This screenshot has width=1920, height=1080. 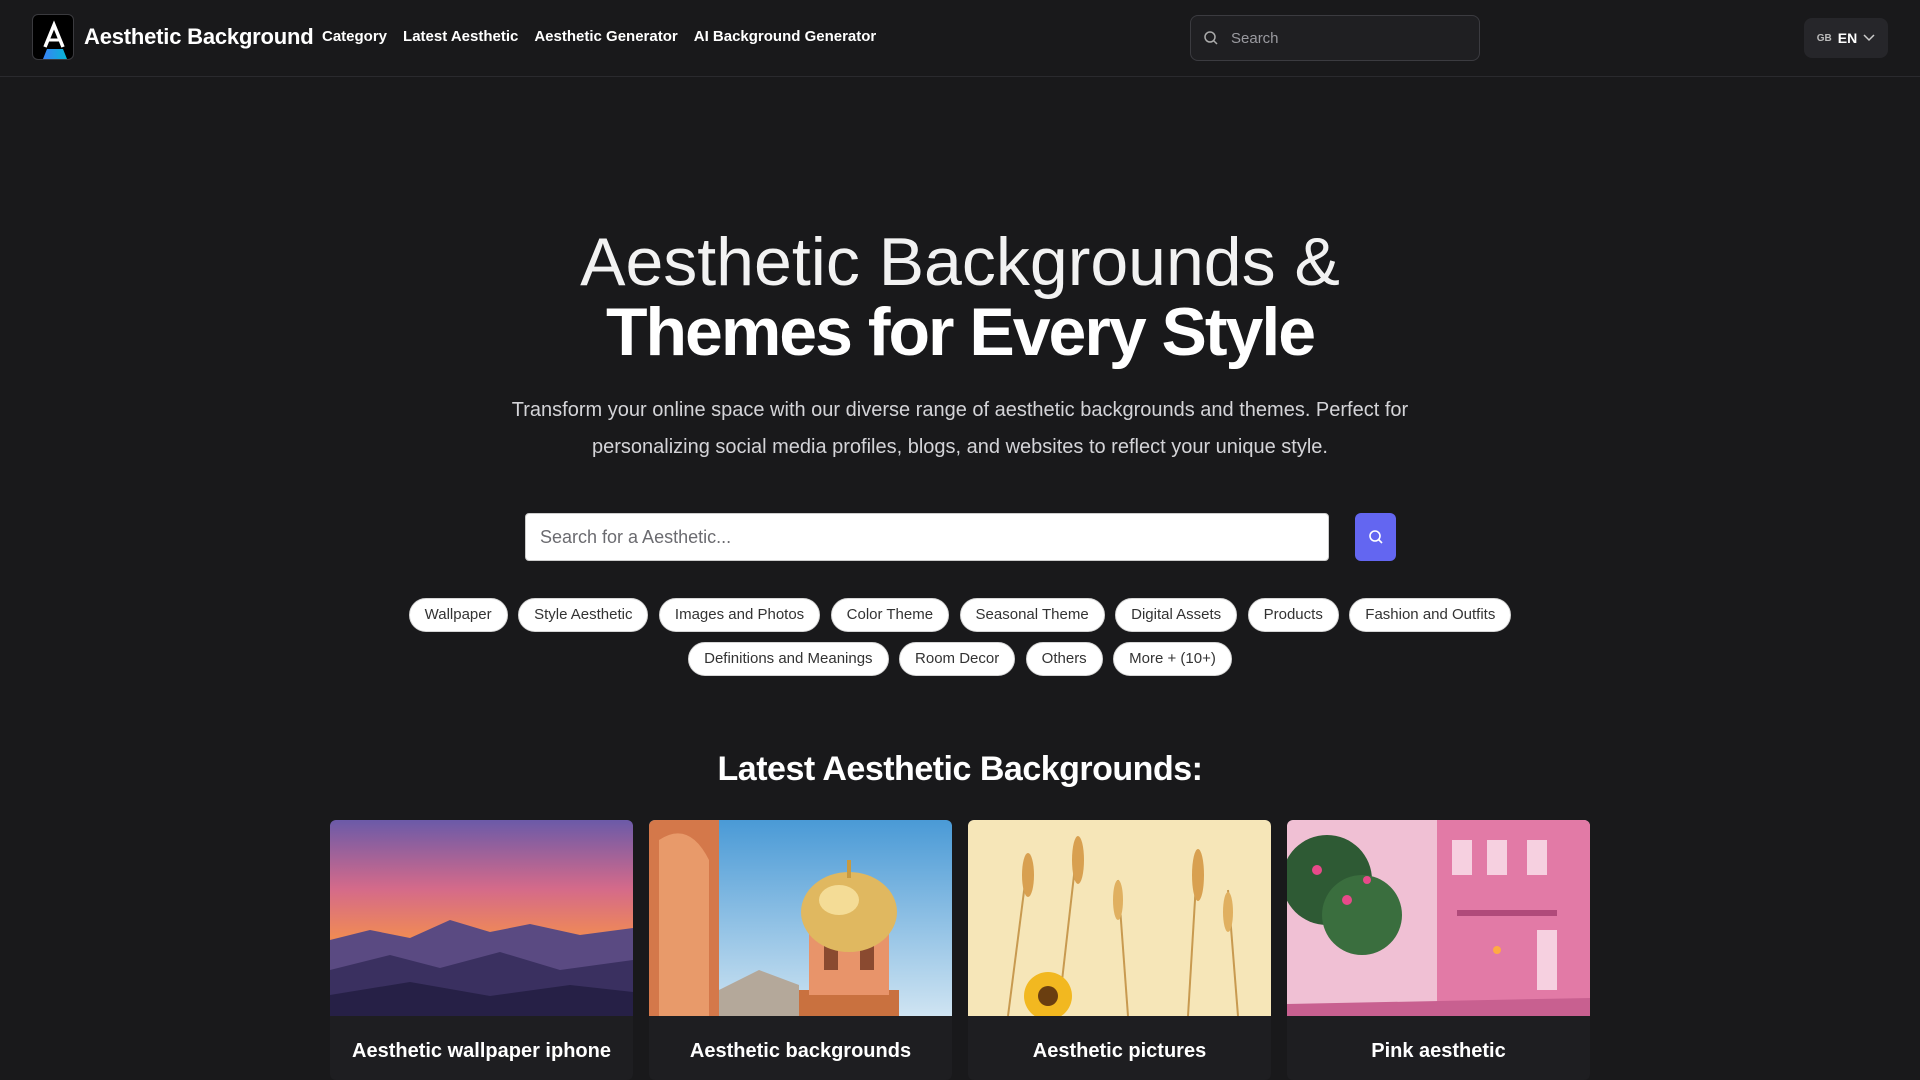 What do you see at coordinates (460, 36) in the screenshot?
I see `nav-latest-aesthetic: Latest Aesthetic` at bounding box center [460, 36].